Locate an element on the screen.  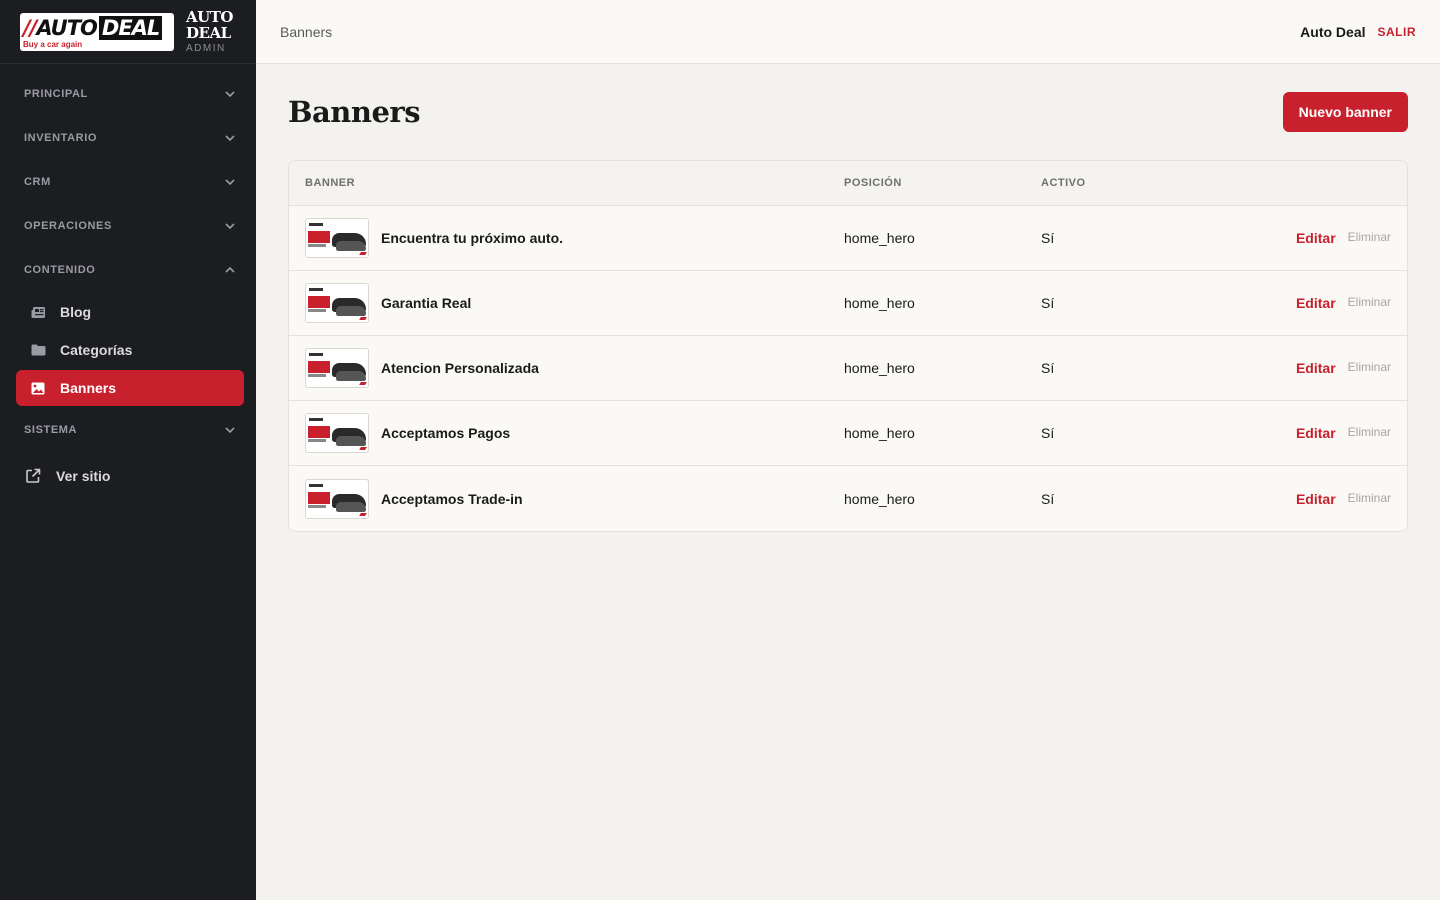
sidebar-item-label: Blog is located at coordinates (76, 312).